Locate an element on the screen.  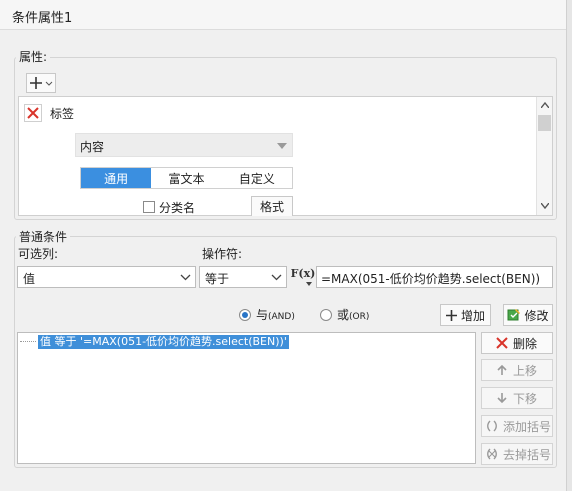
operator-select-value: 等于 is located at coordinates (217, 279).